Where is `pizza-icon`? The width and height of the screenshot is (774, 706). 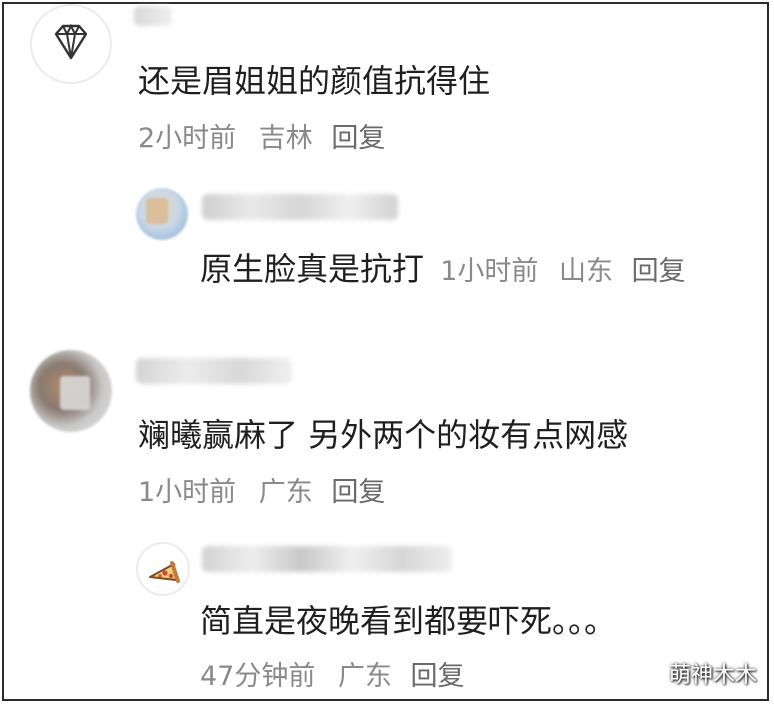
pizza-icon is located at coordinates (164, 572).